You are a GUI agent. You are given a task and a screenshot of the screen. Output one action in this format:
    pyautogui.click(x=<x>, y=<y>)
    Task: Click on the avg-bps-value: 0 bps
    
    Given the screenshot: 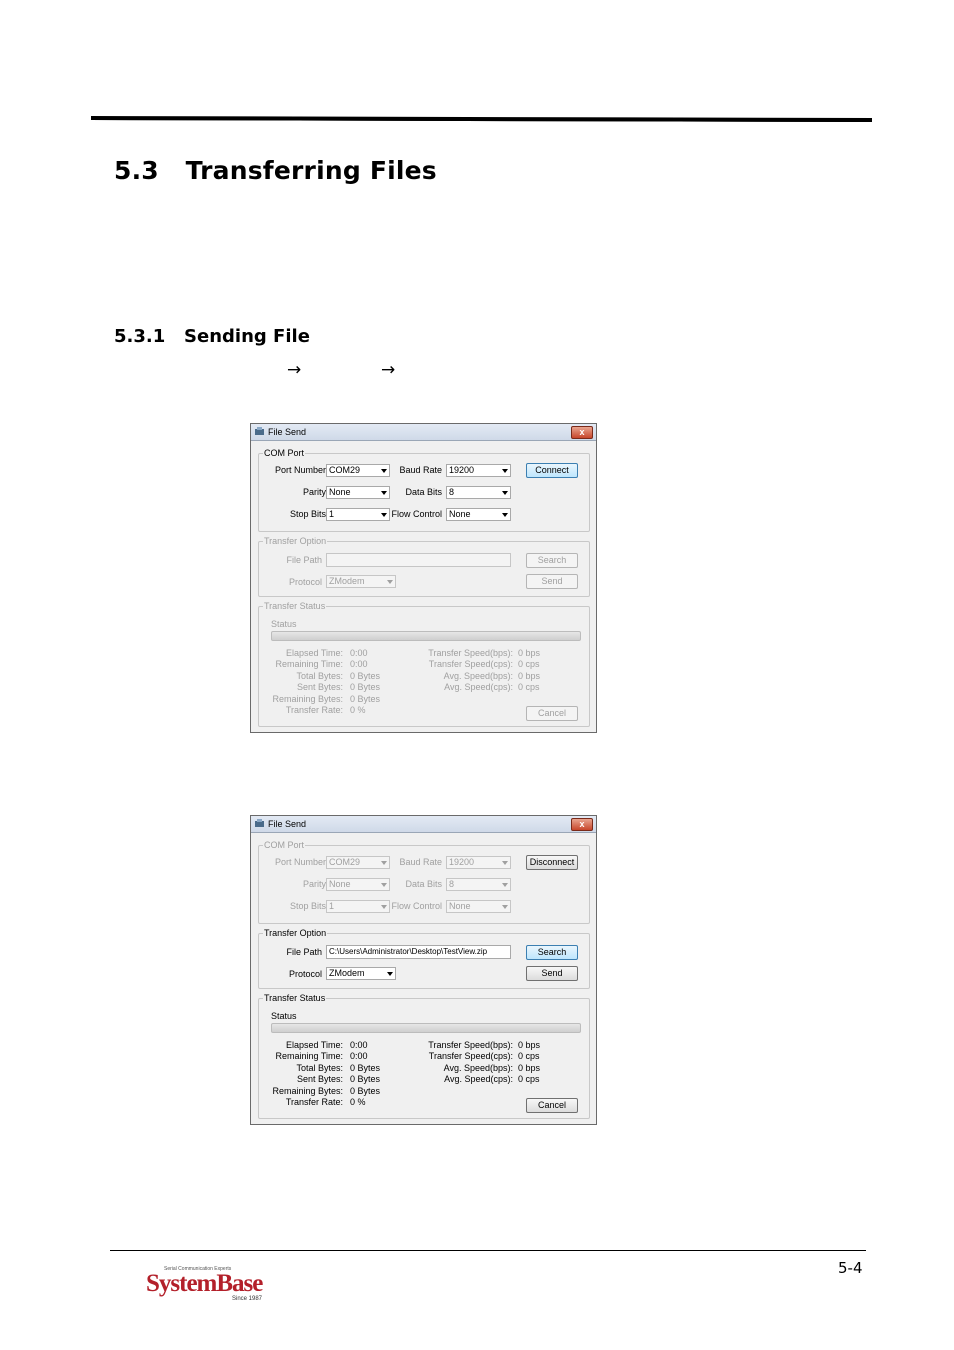 What is the action you would take?
    pyautogui.click(x=529, y=1068)
    